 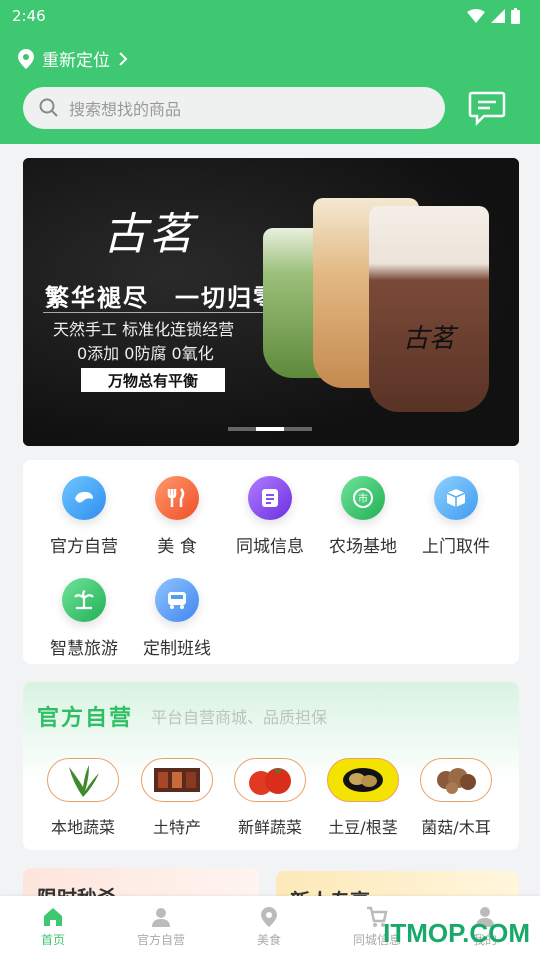 I want to click on search-placeholder: 搜索想找的商品, so click(x=125, y=109).